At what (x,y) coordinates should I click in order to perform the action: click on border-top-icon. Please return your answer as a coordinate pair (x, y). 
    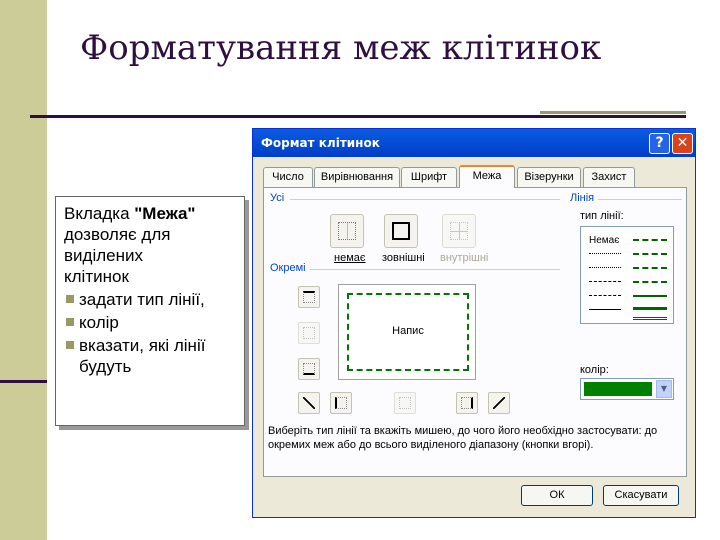
    Looking at the image, I should click on (309, 297).